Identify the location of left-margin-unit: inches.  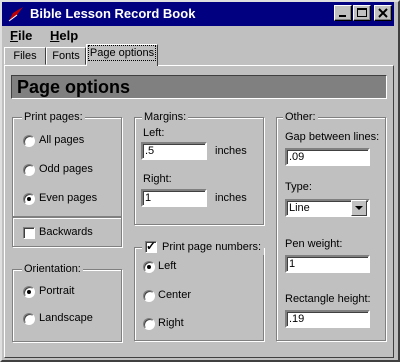
(231, 151).